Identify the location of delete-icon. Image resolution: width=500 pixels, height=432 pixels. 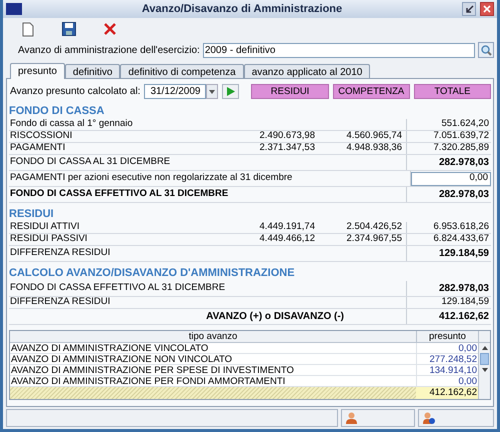
(110, 29).